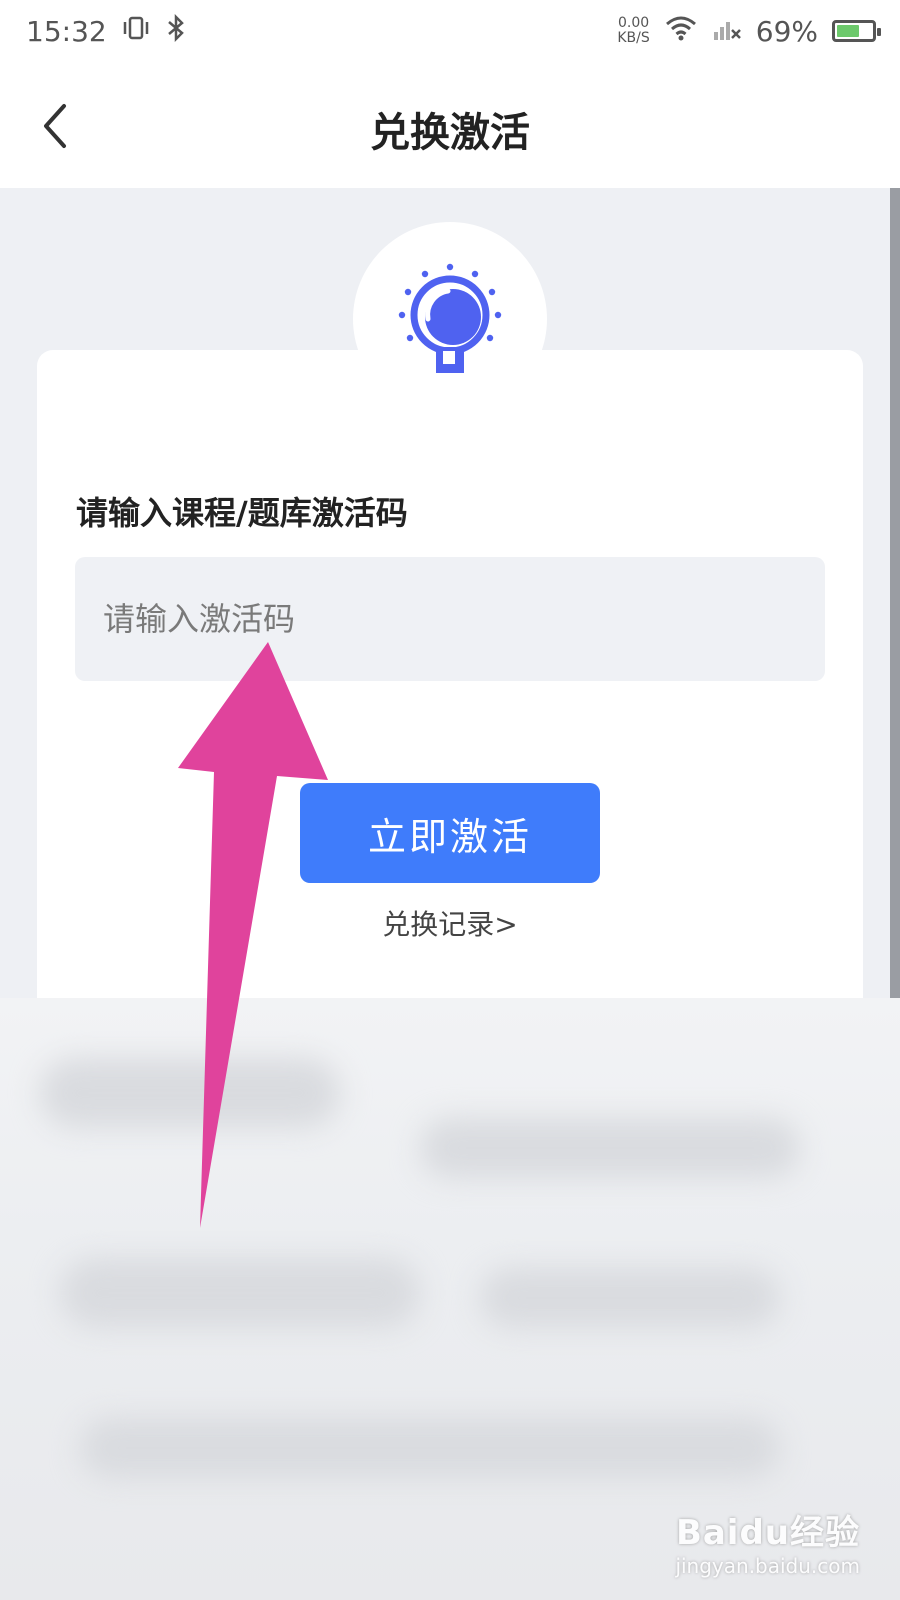 The width and height of the screenshot is (900, 1600). I want to click on bluetooth-icon, so click(176, 31).